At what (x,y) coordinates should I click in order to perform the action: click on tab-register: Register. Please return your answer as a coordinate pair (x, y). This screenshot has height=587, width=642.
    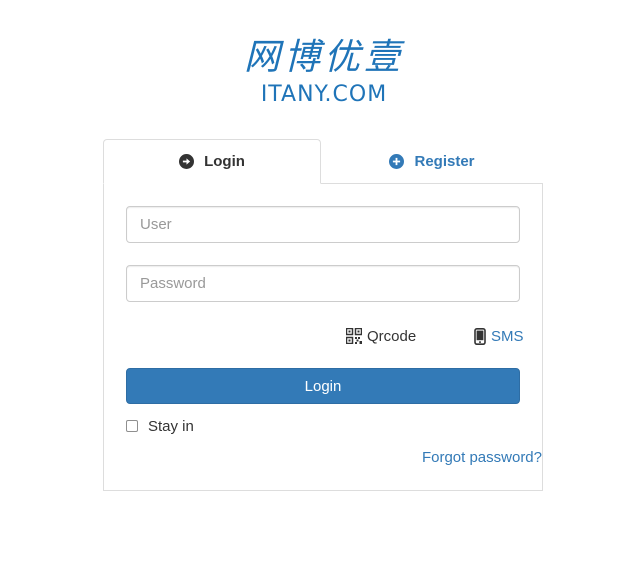
    Looking at the image, I should click on (432, 161).